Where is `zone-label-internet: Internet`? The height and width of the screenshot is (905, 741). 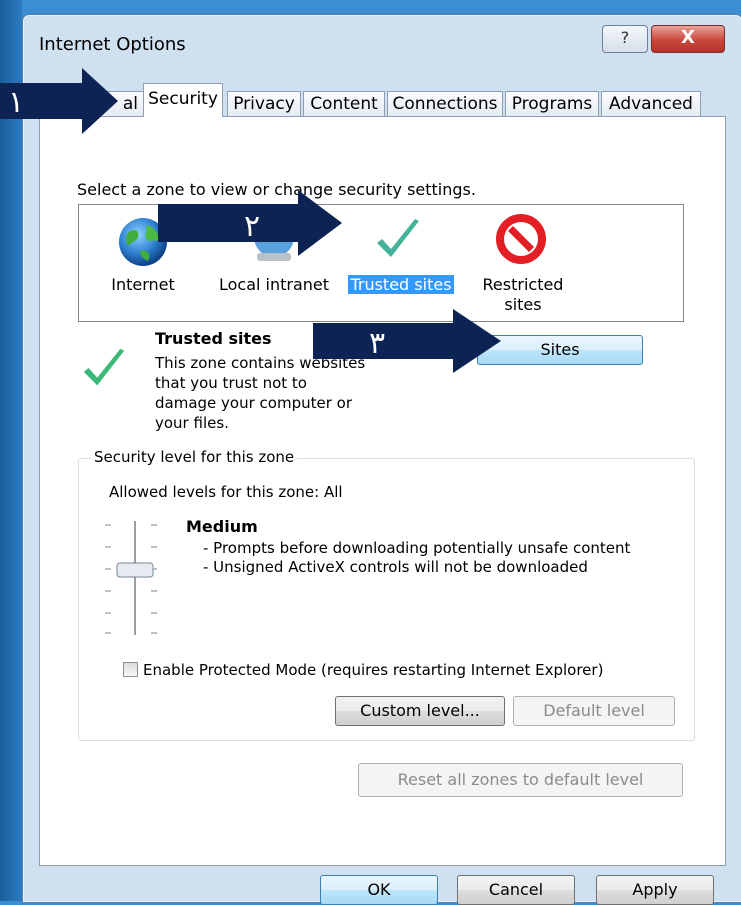
zone-label-internet: Internet is located at coordinates (143, 284).